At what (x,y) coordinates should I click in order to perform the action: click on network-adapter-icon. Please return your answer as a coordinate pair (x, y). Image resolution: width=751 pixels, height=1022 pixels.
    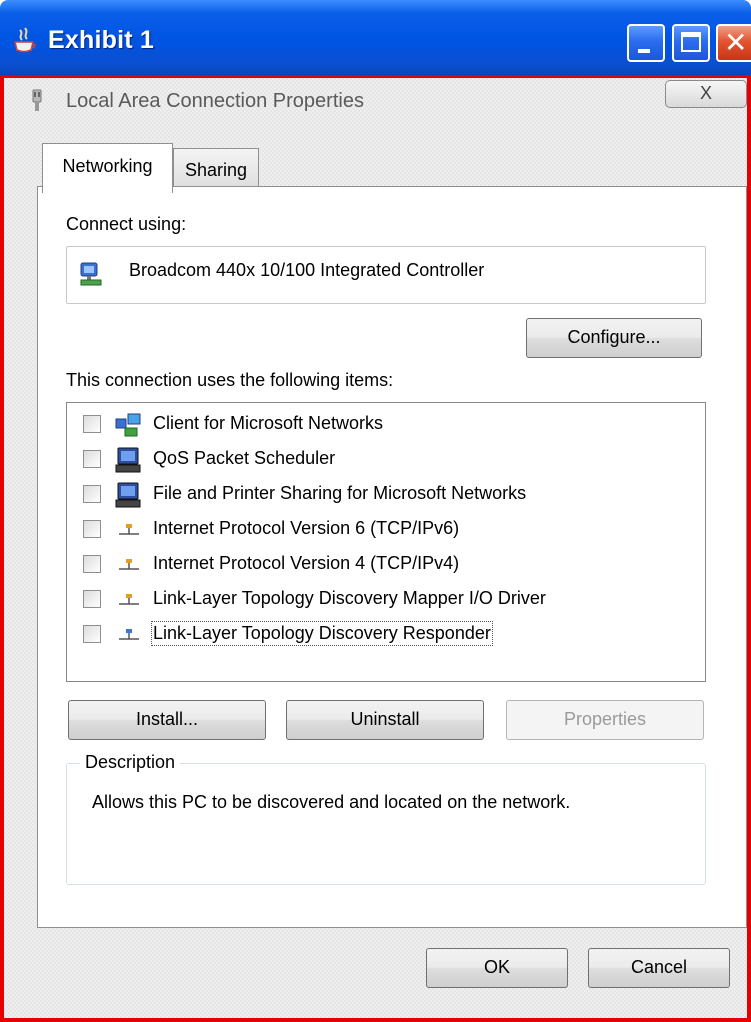
    Looking at the image, I should click on (91, 274).